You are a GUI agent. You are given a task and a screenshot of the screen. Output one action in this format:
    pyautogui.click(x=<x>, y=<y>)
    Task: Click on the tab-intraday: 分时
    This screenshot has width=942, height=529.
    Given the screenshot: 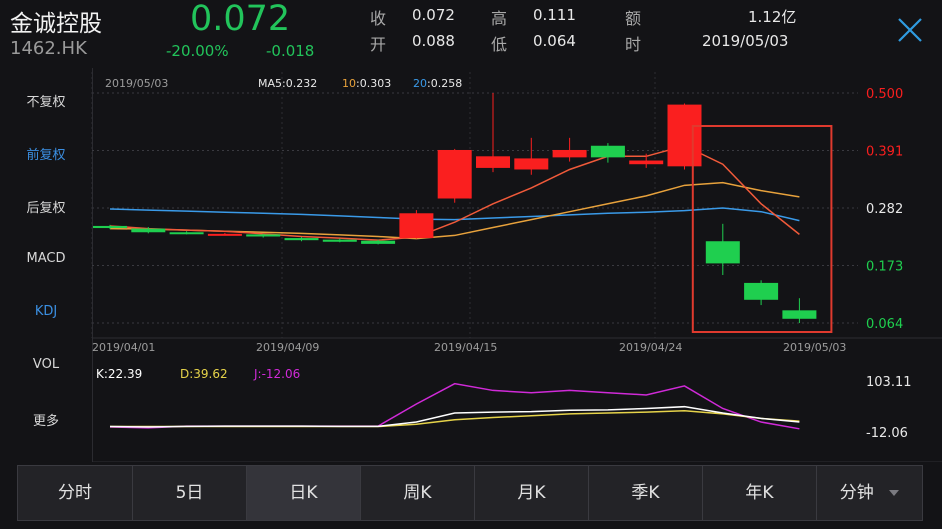 What is the action you would take?
    pyautogui.click(x=75, y=493)
    